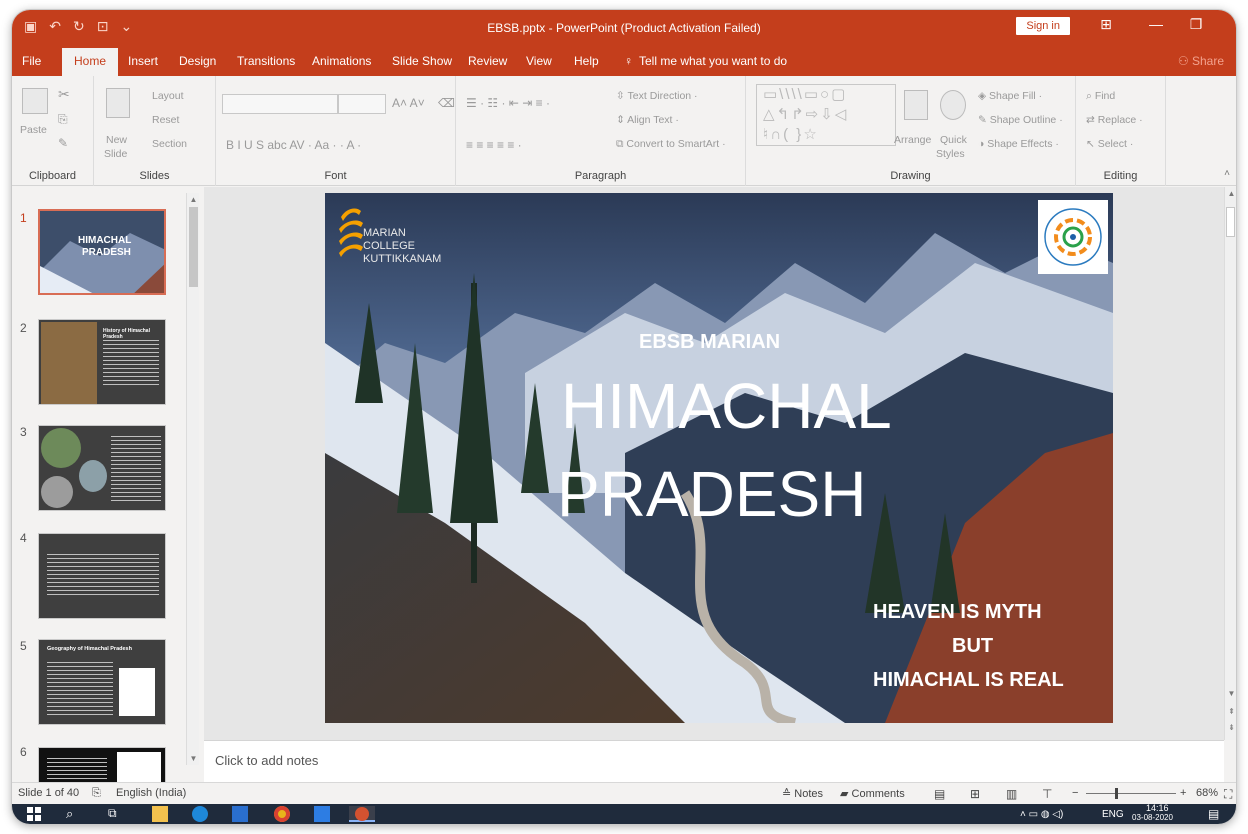 The image size is (1248, 834). What do you see at coordinates (63, 143) in the screenshot?
I see `format-painter-icon: ✎` at bounding box center [63, 143].